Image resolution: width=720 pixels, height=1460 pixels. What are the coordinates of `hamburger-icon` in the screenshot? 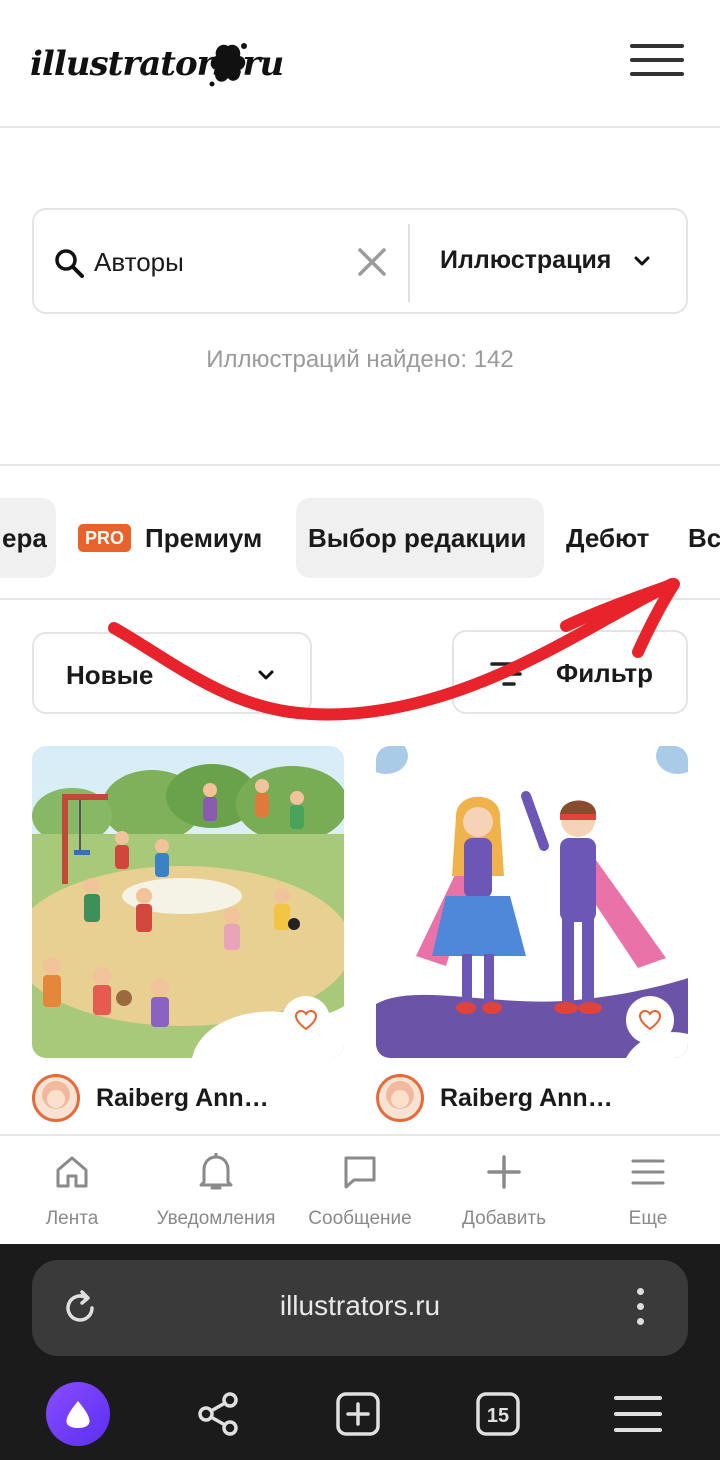 It's located at (657, 64).